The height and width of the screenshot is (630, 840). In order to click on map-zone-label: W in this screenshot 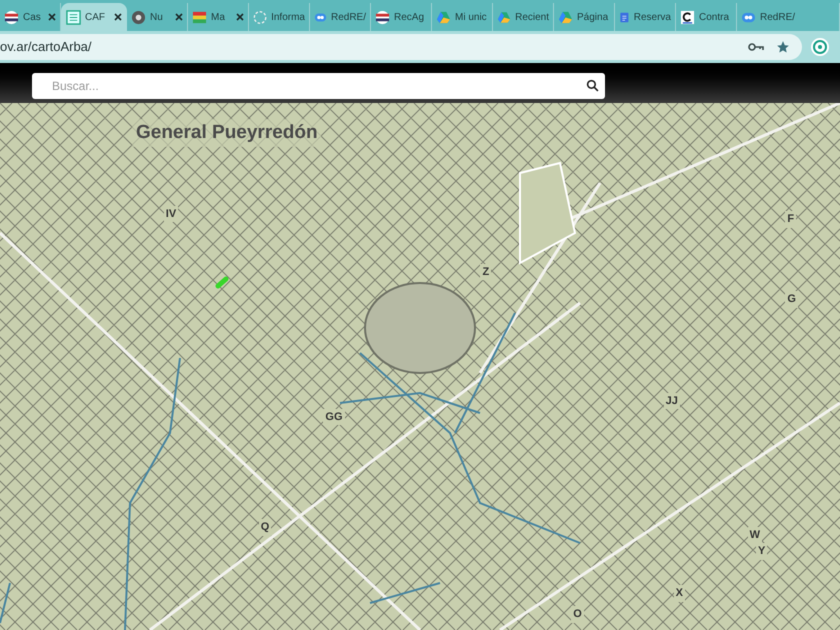, I will do `click(755, 535)`.